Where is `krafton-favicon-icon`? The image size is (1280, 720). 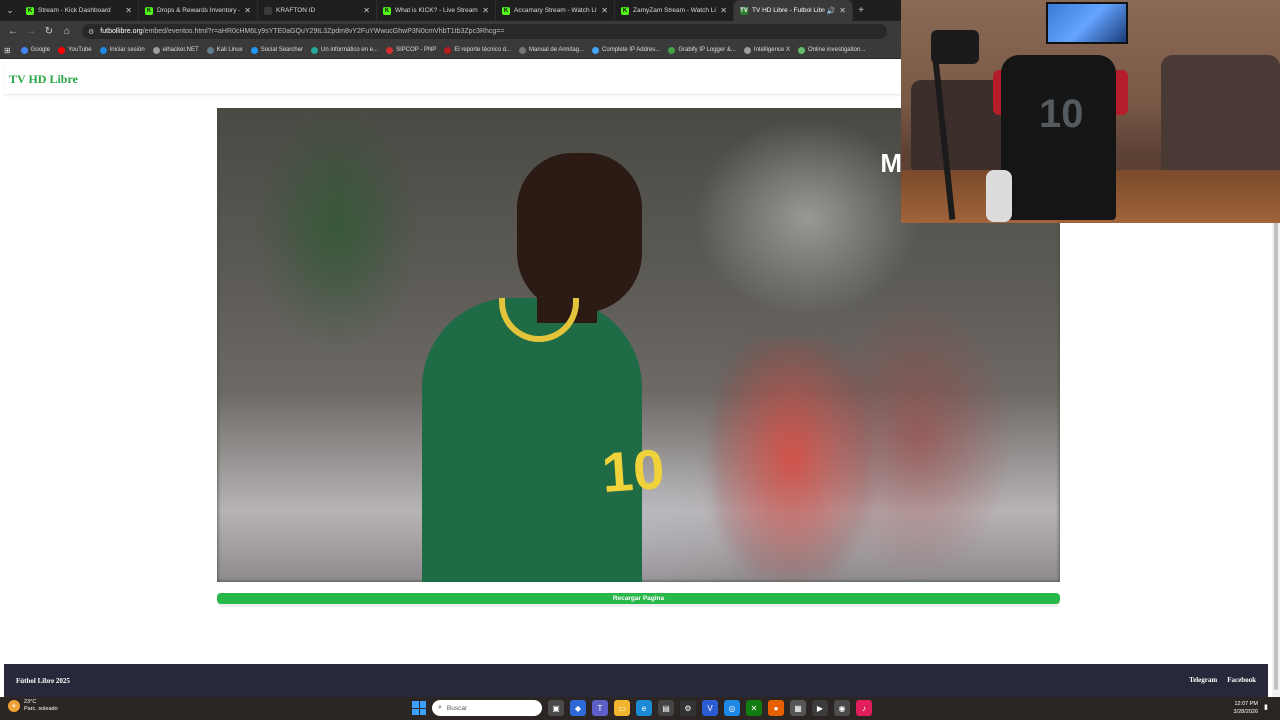
krafton-favicon-icon is located at coordinates (268, 10).